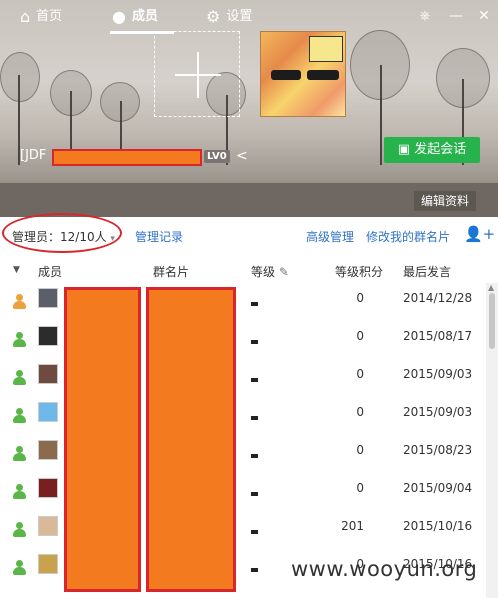 This screenshot has height=598, width=498. Describe the element at coordinates (406, 149) in the screenshot. I see `chat-icon: ▣` at that location.